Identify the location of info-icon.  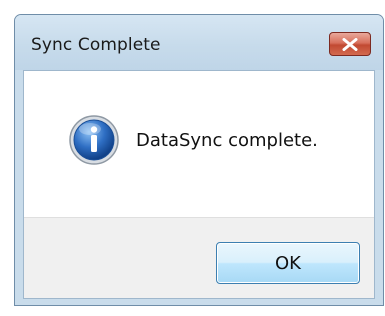
(94, 140).